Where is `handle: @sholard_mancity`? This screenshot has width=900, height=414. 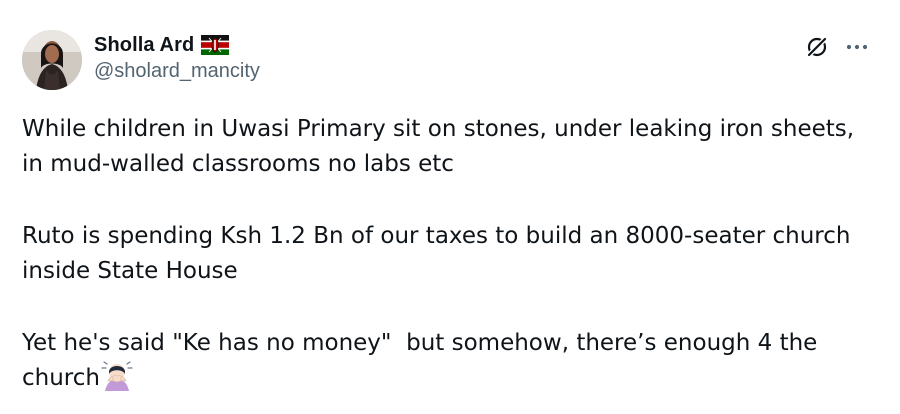 handle: @sholard_mancity is located at coordinates (177, 71).